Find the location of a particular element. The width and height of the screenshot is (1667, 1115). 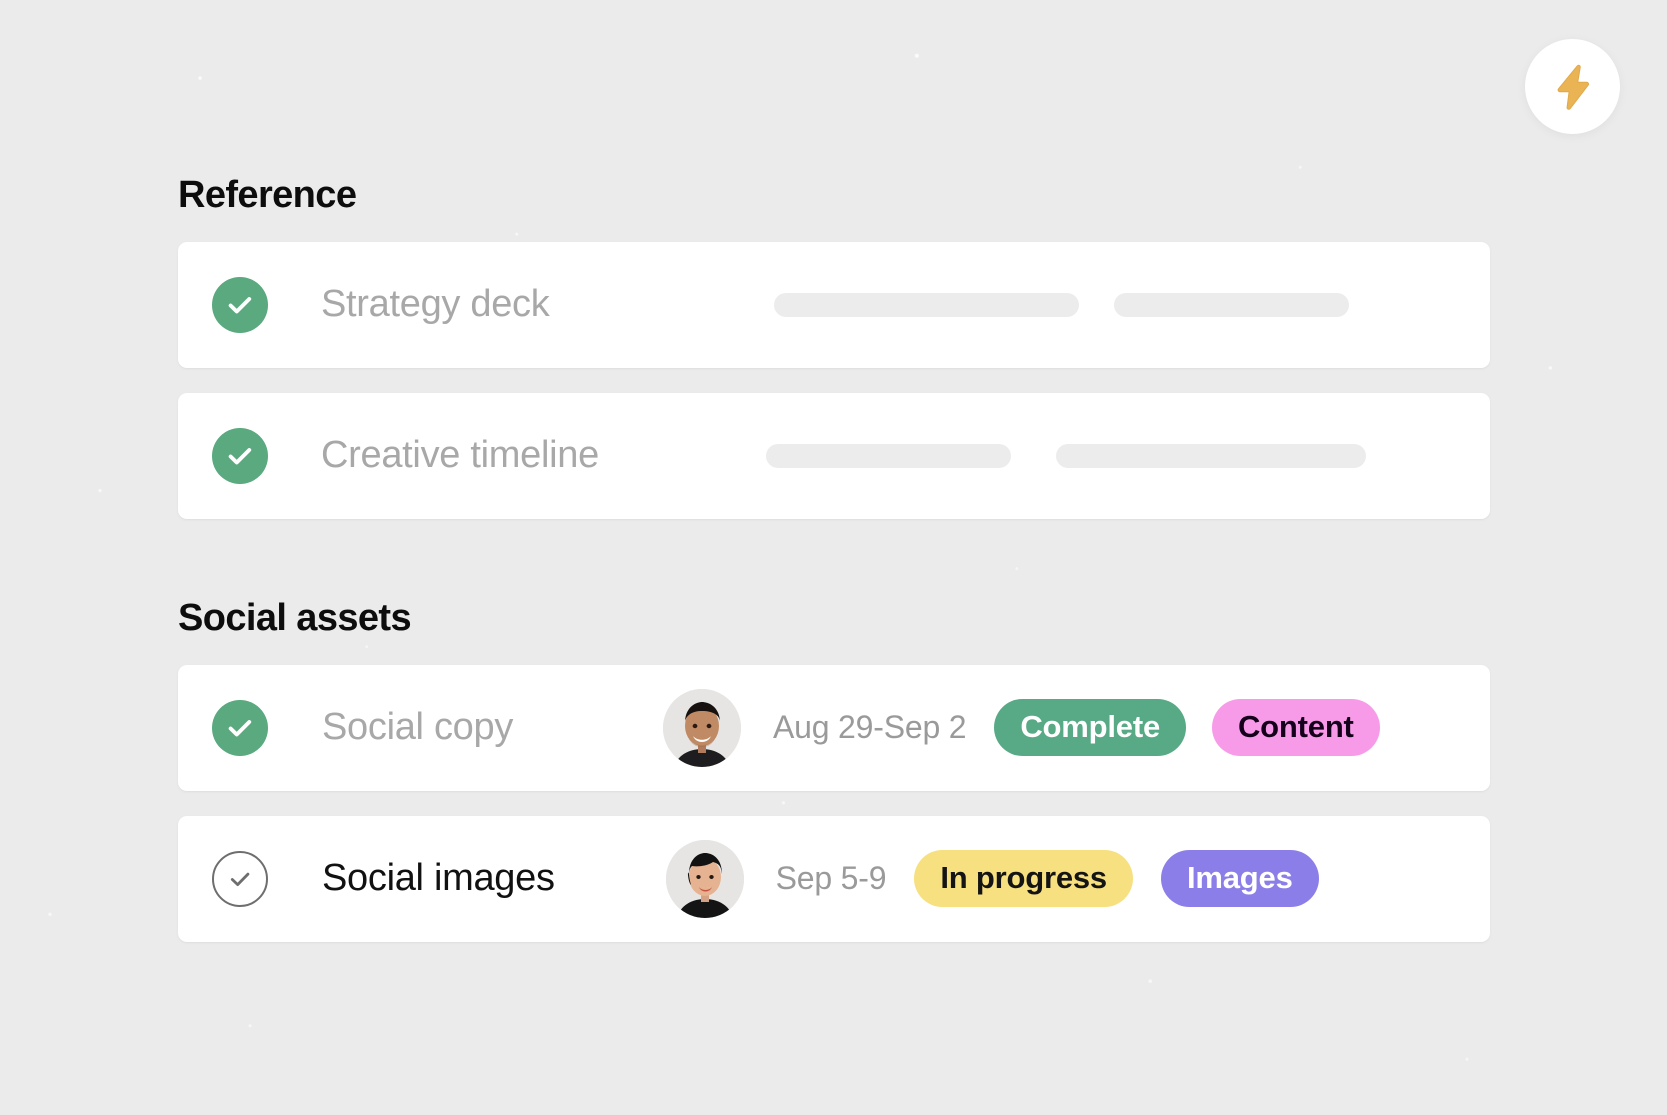

task-row-strategy-deck: Strategy deck is located at coordinates (834, 304).